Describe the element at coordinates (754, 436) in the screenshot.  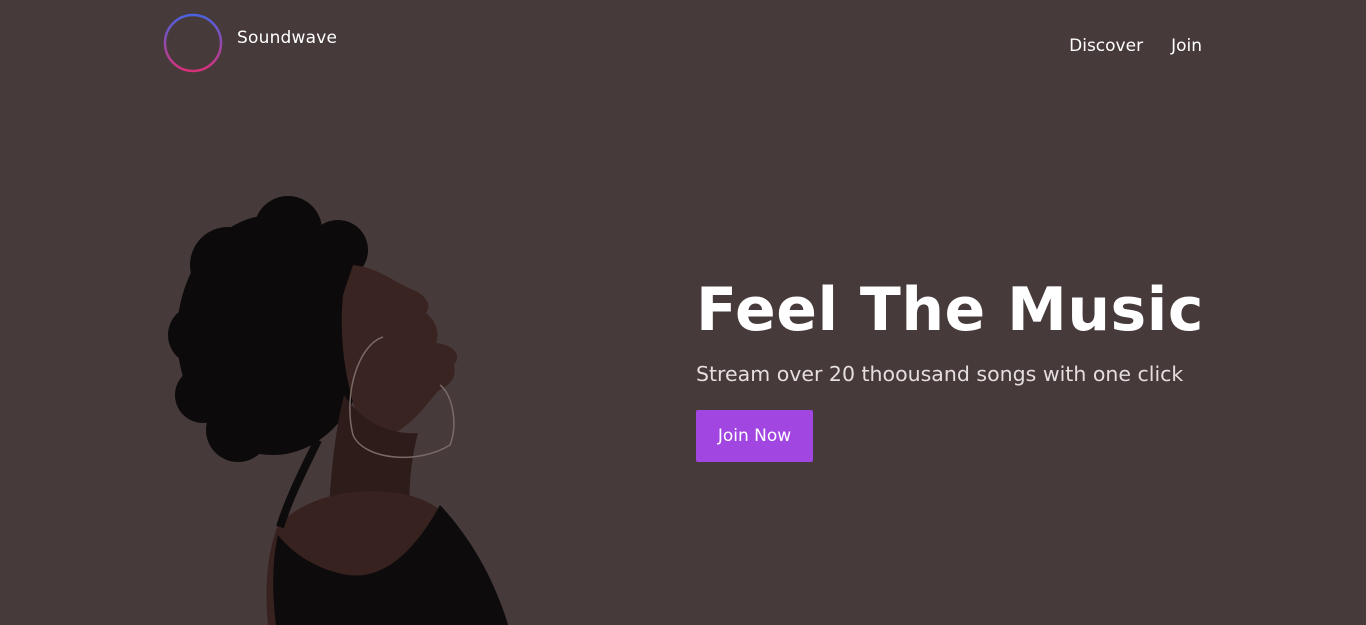
I see `join-now-button: Join Now` at that location.